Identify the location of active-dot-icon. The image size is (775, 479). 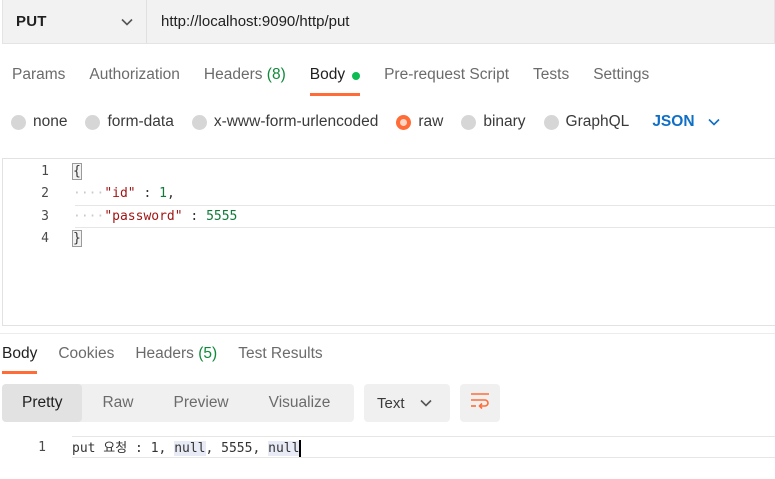
(356, 76).